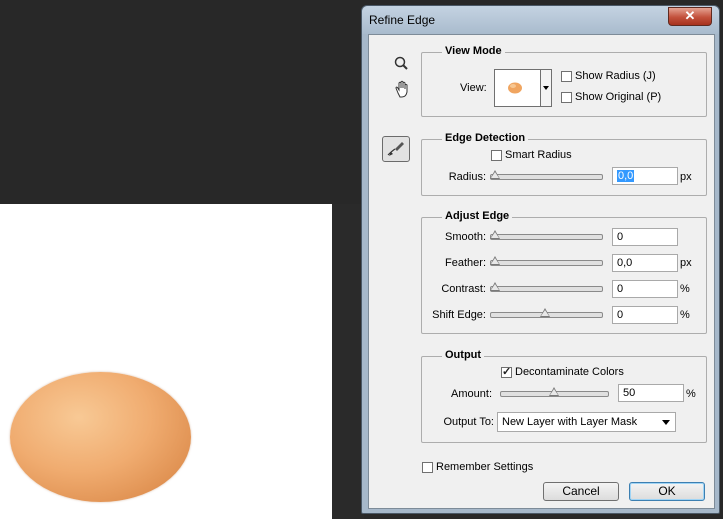  Describe the element at coordinates (645, 315) in the screenshot. I see `shift-edge-input: 0` at that location.